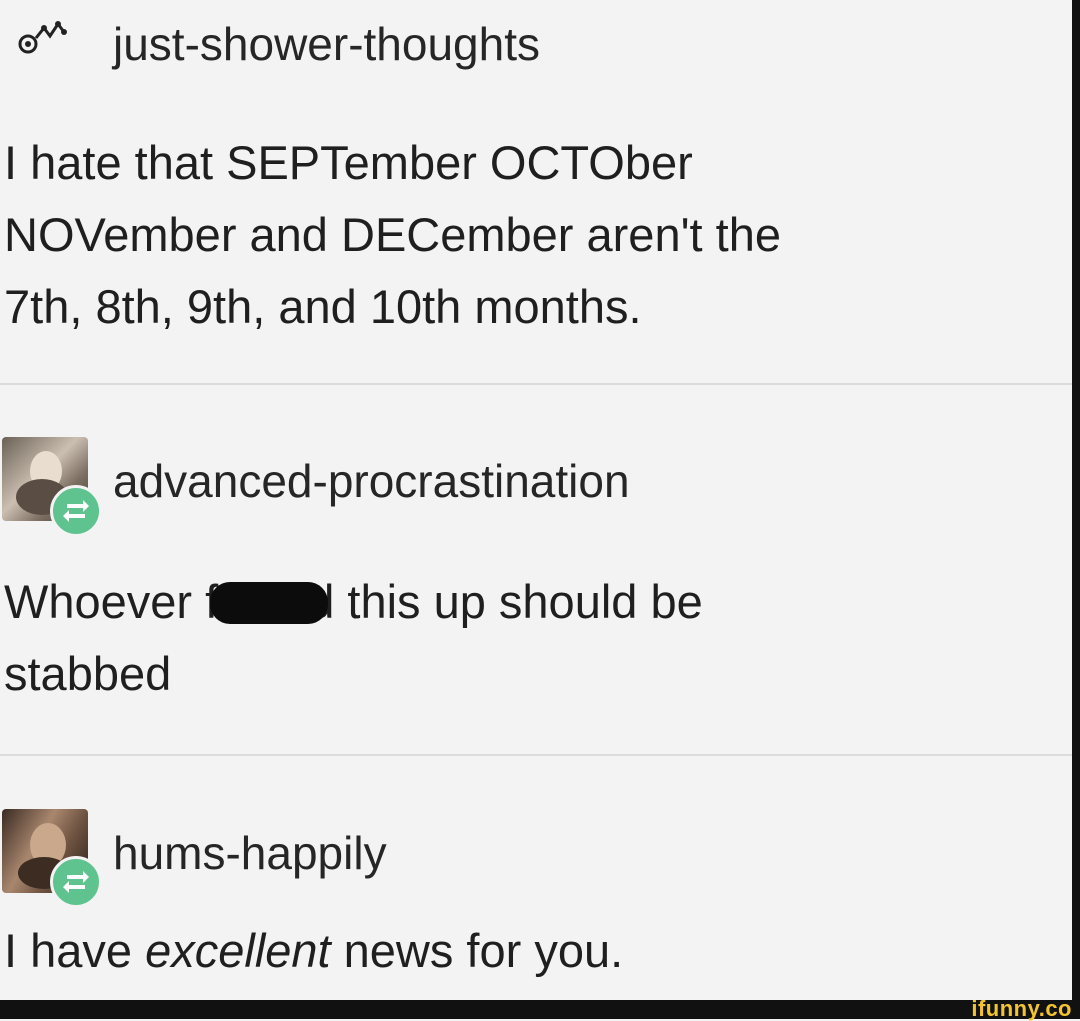  Describe the element at coordinates (250, 853) in the screenshot. I see `reblog-username: hums-happily` at that location.